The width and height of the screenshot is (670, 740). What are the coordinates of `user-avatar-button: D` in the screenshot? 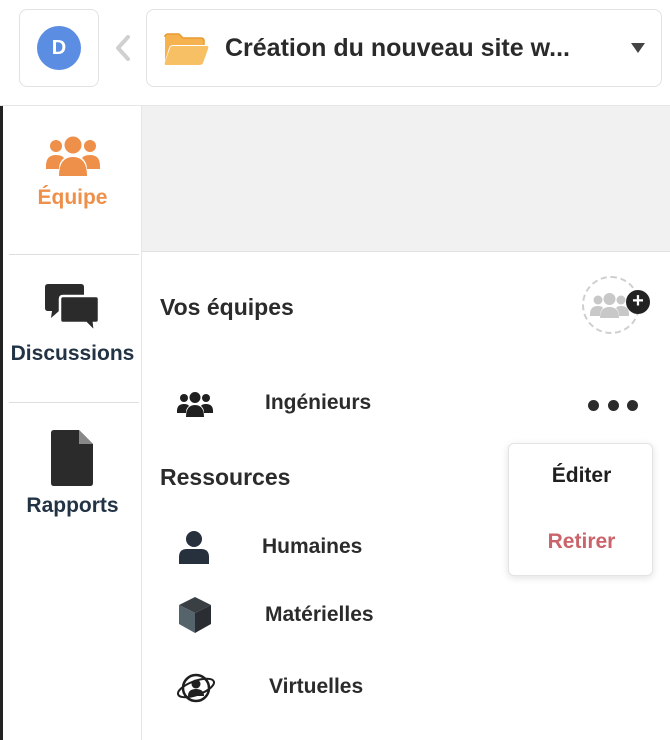 It's located at (59, 48).